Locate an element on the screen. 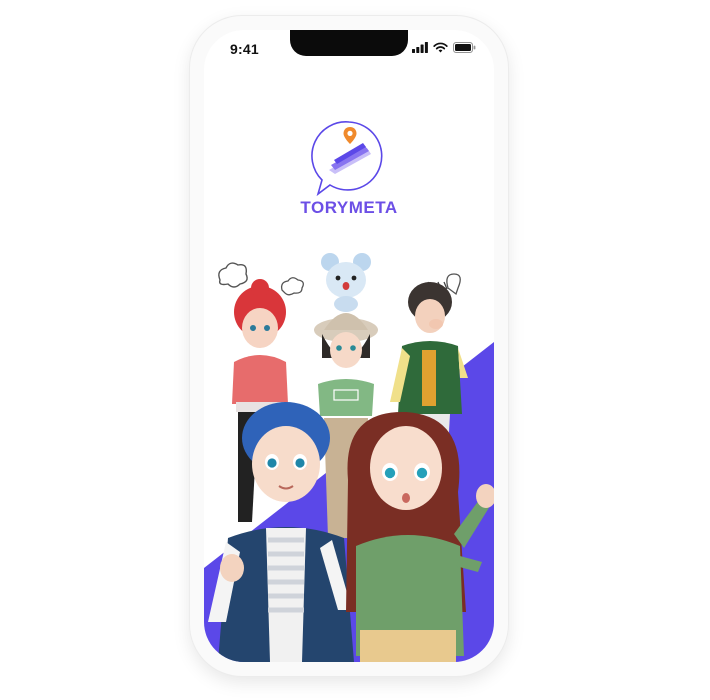 This screenshot has height=700, width=710. speech-bubble-doodle is located at coordinates (453, 284).